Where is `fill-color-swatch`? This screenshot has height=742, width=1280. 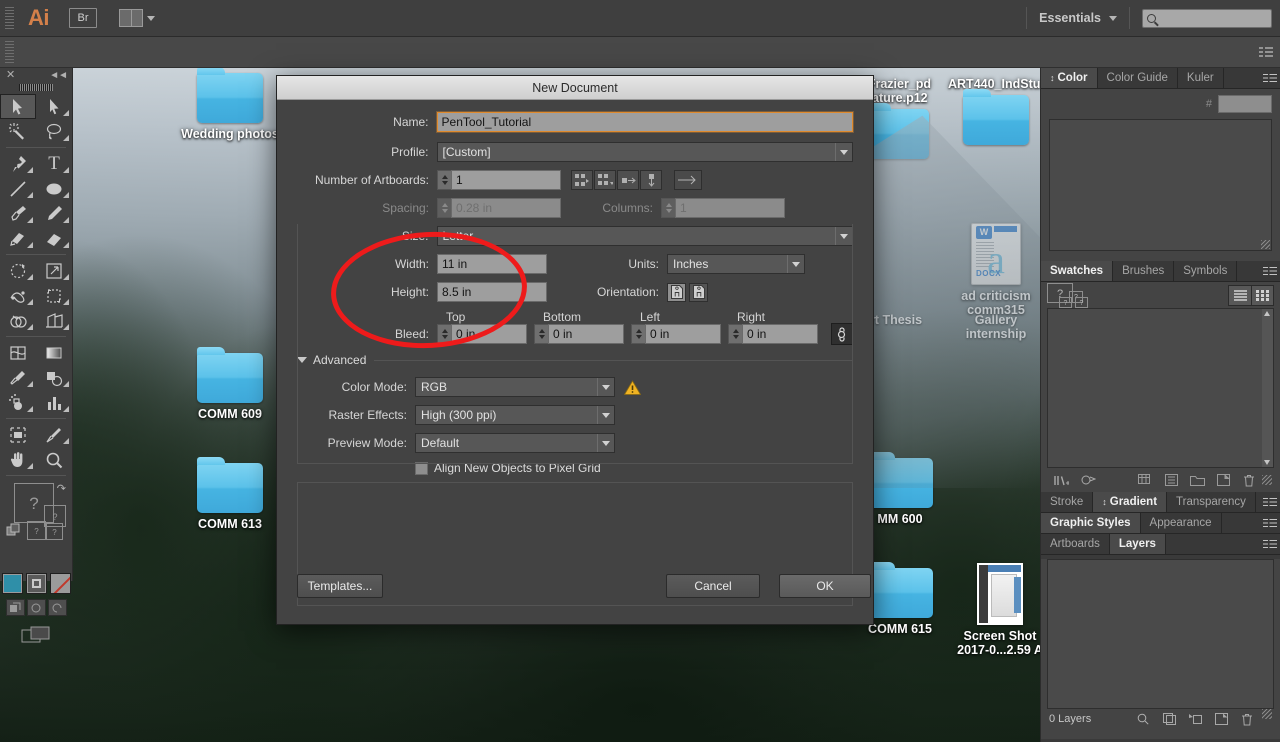
fill-color-swatch is located at coordinates (12, 583).